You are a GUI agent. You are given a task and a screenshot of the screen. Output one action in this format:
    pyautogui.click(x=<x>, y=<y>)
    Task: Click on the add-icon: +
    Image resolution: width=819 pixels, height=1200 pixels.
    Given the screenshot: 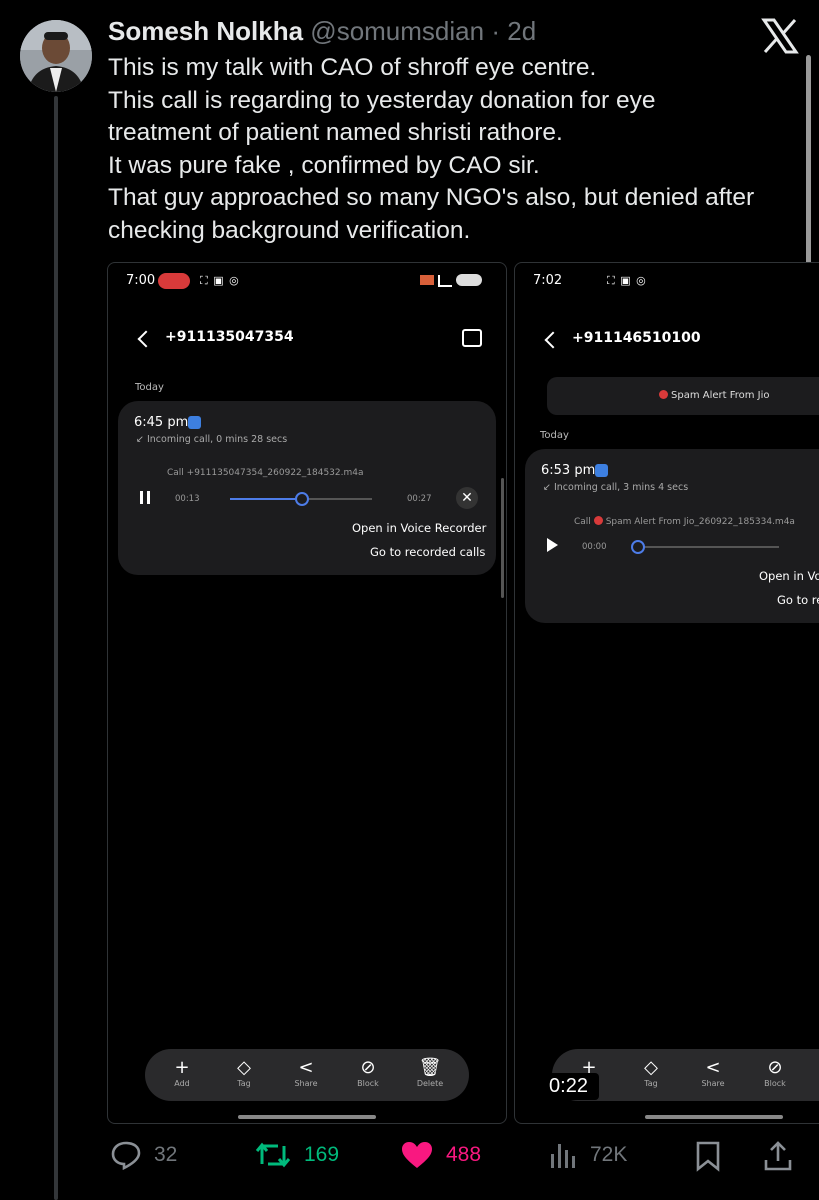 What is the action you would take?
    pyautogui.click(x=182, y=1067)
    